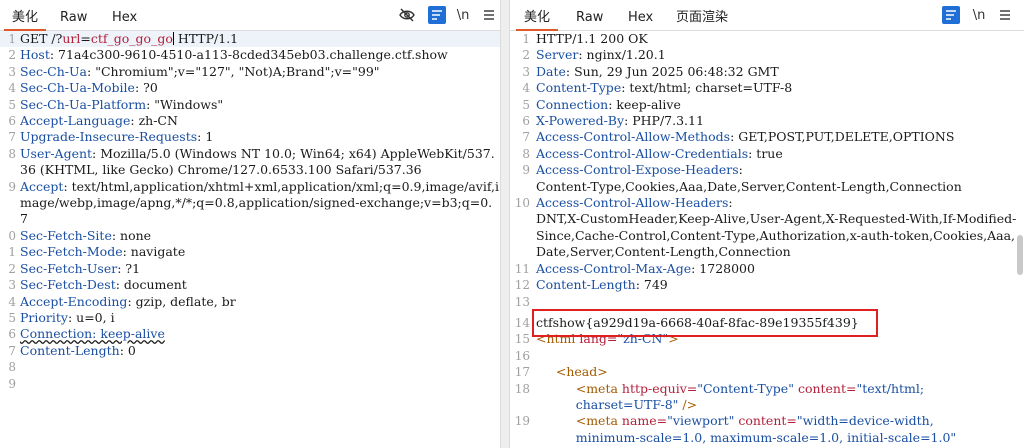  Describe the element at coordinates (205, 137) in the screenshot. I see `code-token: : 1` at that location.